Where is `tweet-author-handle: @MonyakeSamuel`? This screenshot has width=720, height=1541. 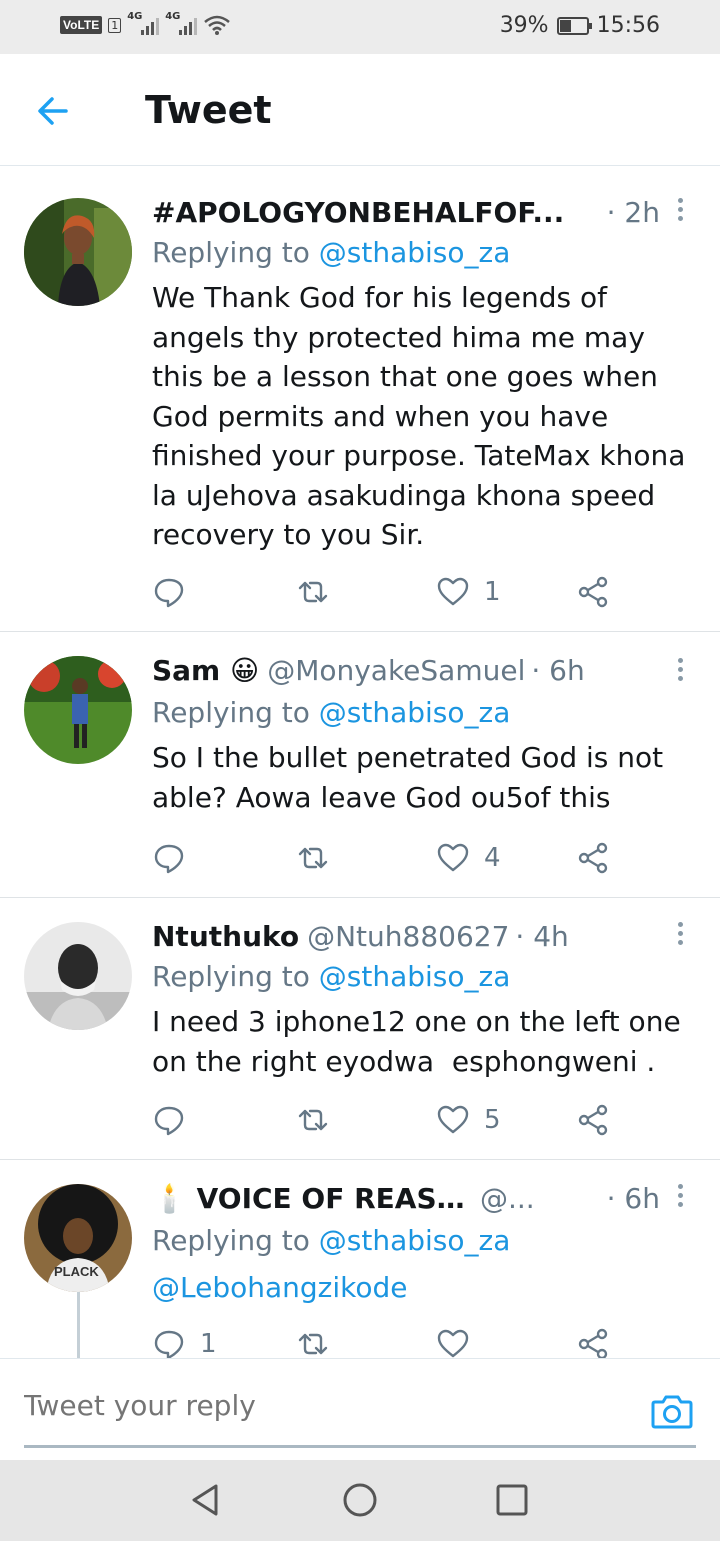 tweet-author-handle: @MonyakeSamuel is located at coordinates (396, 670).